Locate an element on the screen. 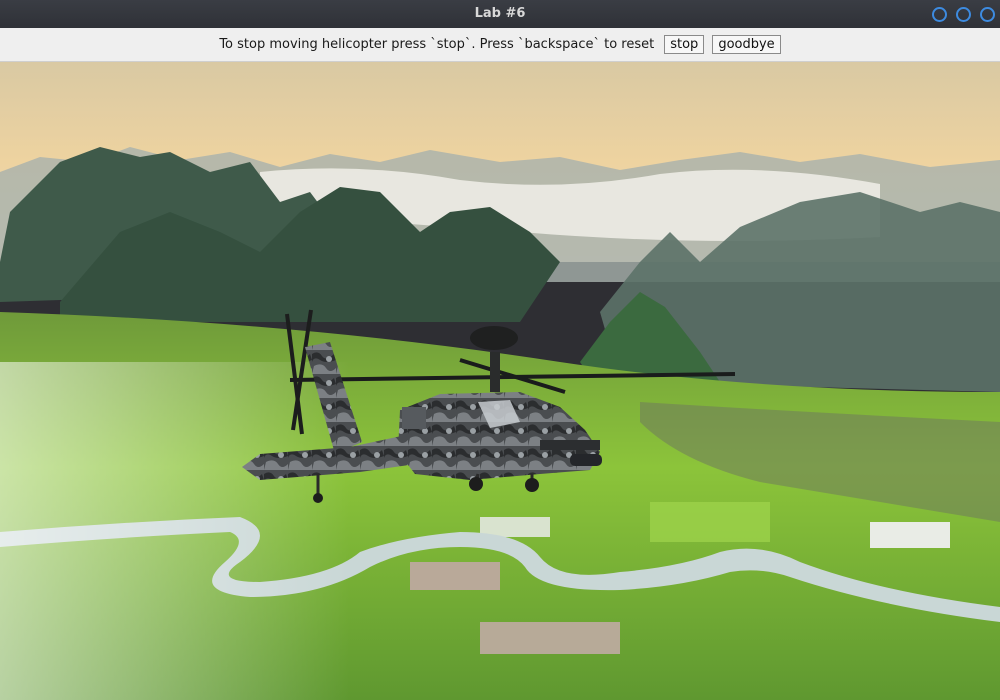  rotor-mast is located at coordinates (495, 372).